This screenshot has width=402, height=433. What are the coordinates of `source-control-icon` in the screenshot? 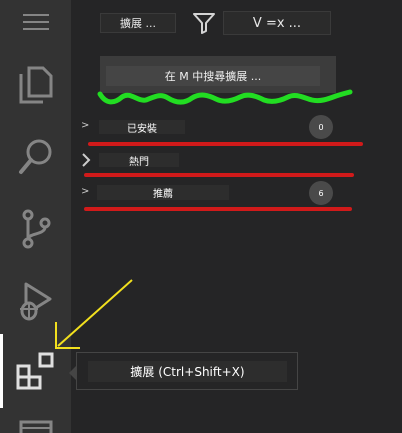 It's located at (36, 229).